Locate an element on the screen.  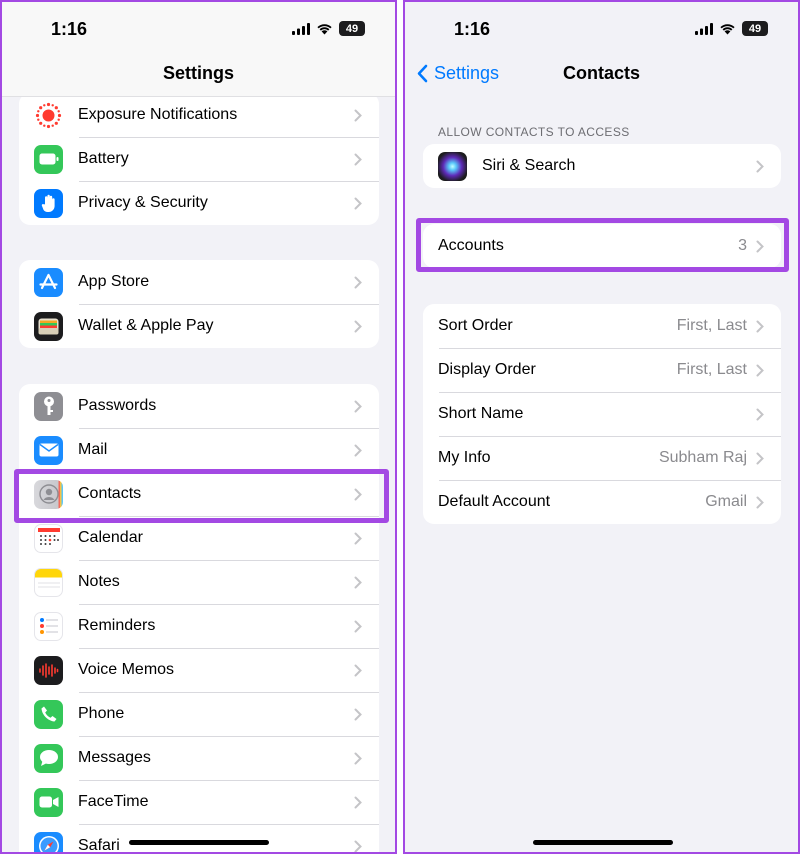
settings-item-battery: Battery is located at coordinates (199, 159).